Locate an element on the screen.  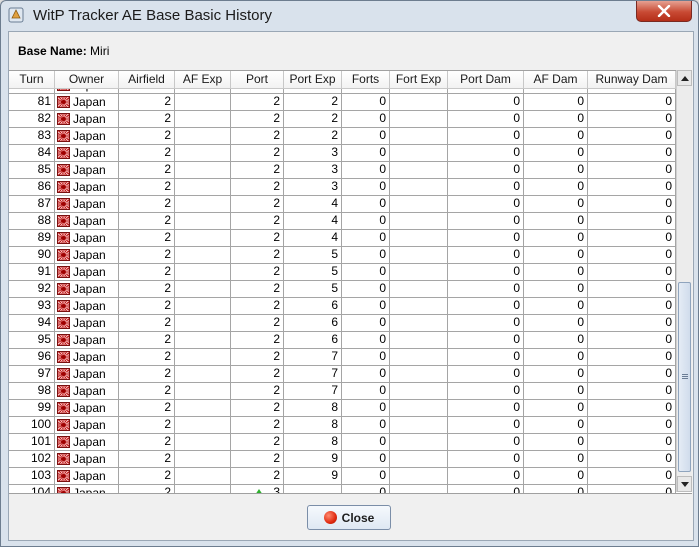
col-port-dam: Port Dam is located at coordinates (486, 79).